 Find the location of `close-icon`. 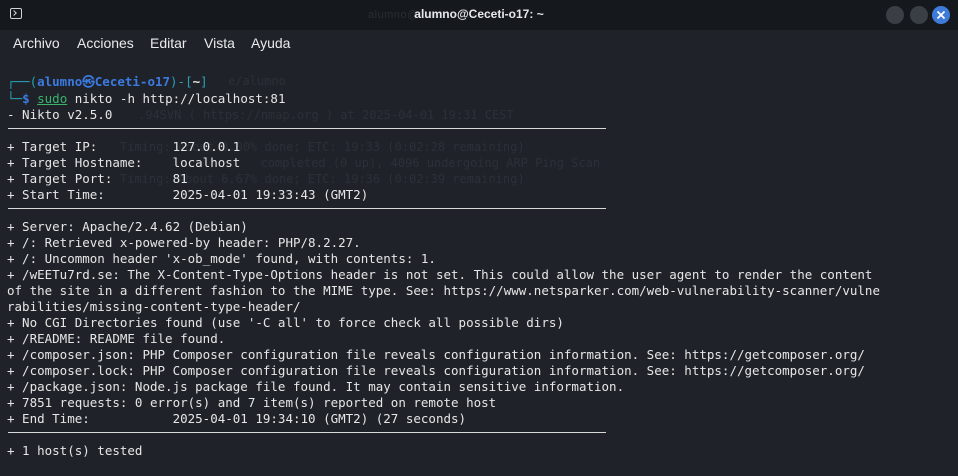

close-icon is located at coordinates (941, 15).